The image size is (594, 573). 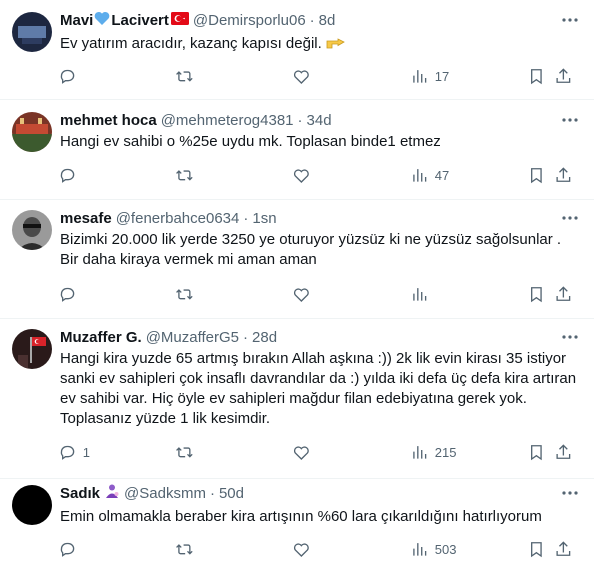 What do you see at coordinates (327, 20) in the screenshot?
I see `timestamp: 8d` at bounding box center [327, 20].